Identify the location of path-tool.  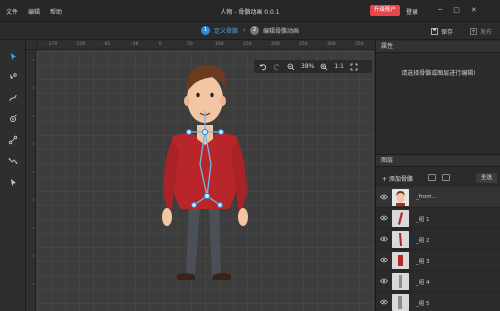
(13, 161).